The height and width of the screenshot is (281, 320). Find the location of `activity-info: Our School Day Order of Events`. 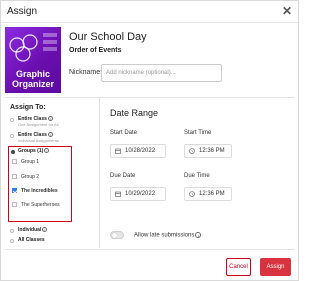

activity-info: Our School Day Order of Events is located at coordinates (108, 42).